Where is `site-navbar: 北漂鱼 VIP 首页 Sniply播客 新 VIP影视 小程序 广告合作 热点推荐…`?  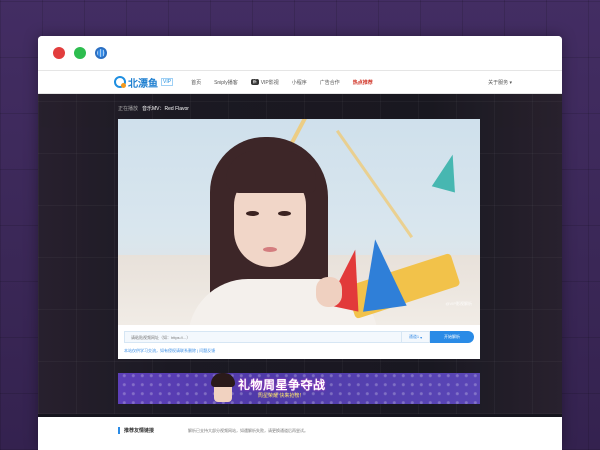 site-navbar: 北漂鱼 VIP 首页 Sniply播客 新 VIP影视 小程序 广告合作 热点推荐… is located at coordinates (300, 82).